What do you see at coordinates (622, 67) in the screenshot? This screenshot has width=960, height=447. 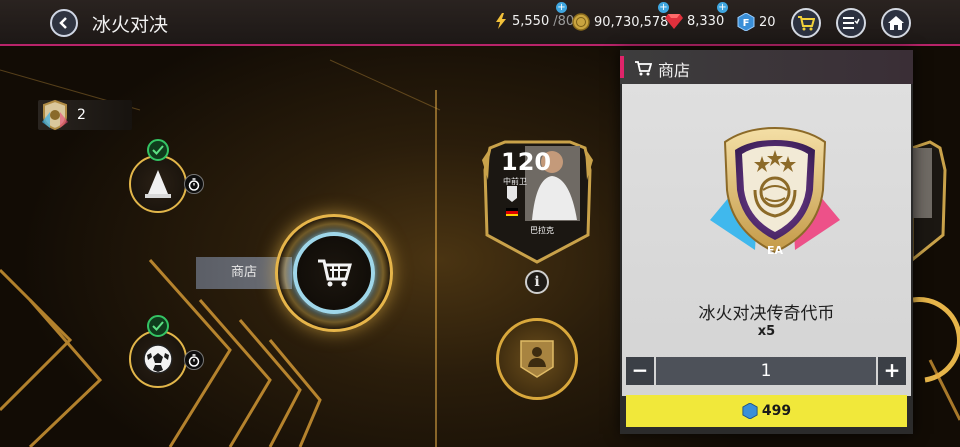 I see `header-accent` at bounding box center [622, 67].